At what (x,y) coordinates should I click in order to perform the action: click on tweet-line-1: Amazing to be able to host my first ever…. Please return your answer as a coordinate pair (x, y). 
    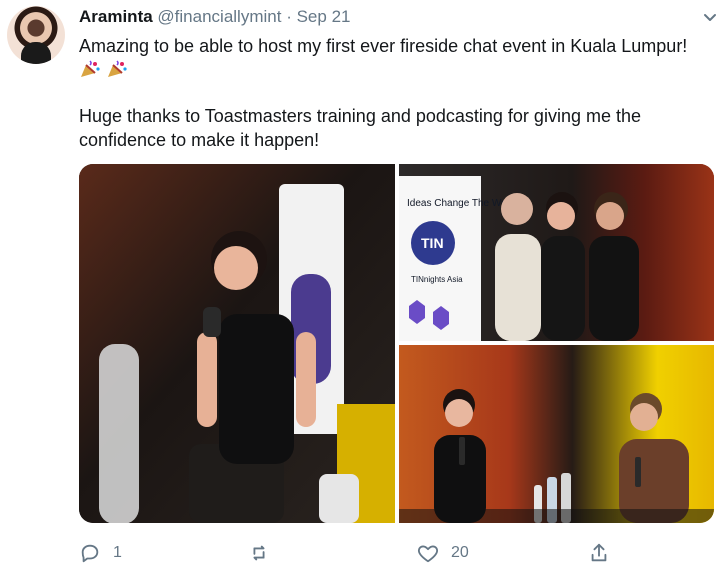
    Looking at the image, I should click on (383, 46).